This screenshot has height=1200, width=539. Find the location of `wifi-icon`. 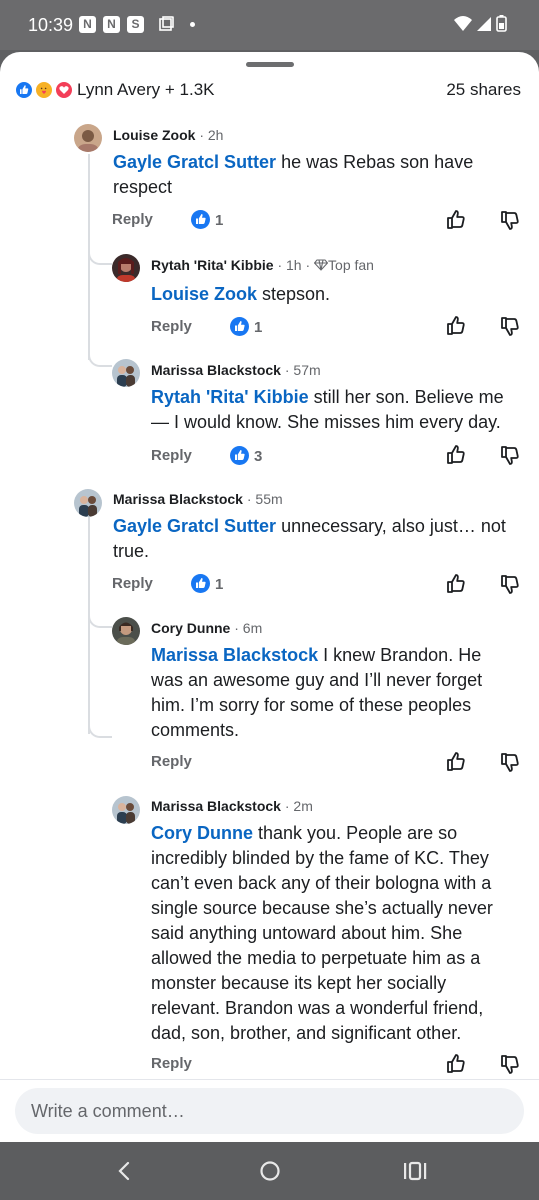

wifi-icon is located at coordinates (463, 23).